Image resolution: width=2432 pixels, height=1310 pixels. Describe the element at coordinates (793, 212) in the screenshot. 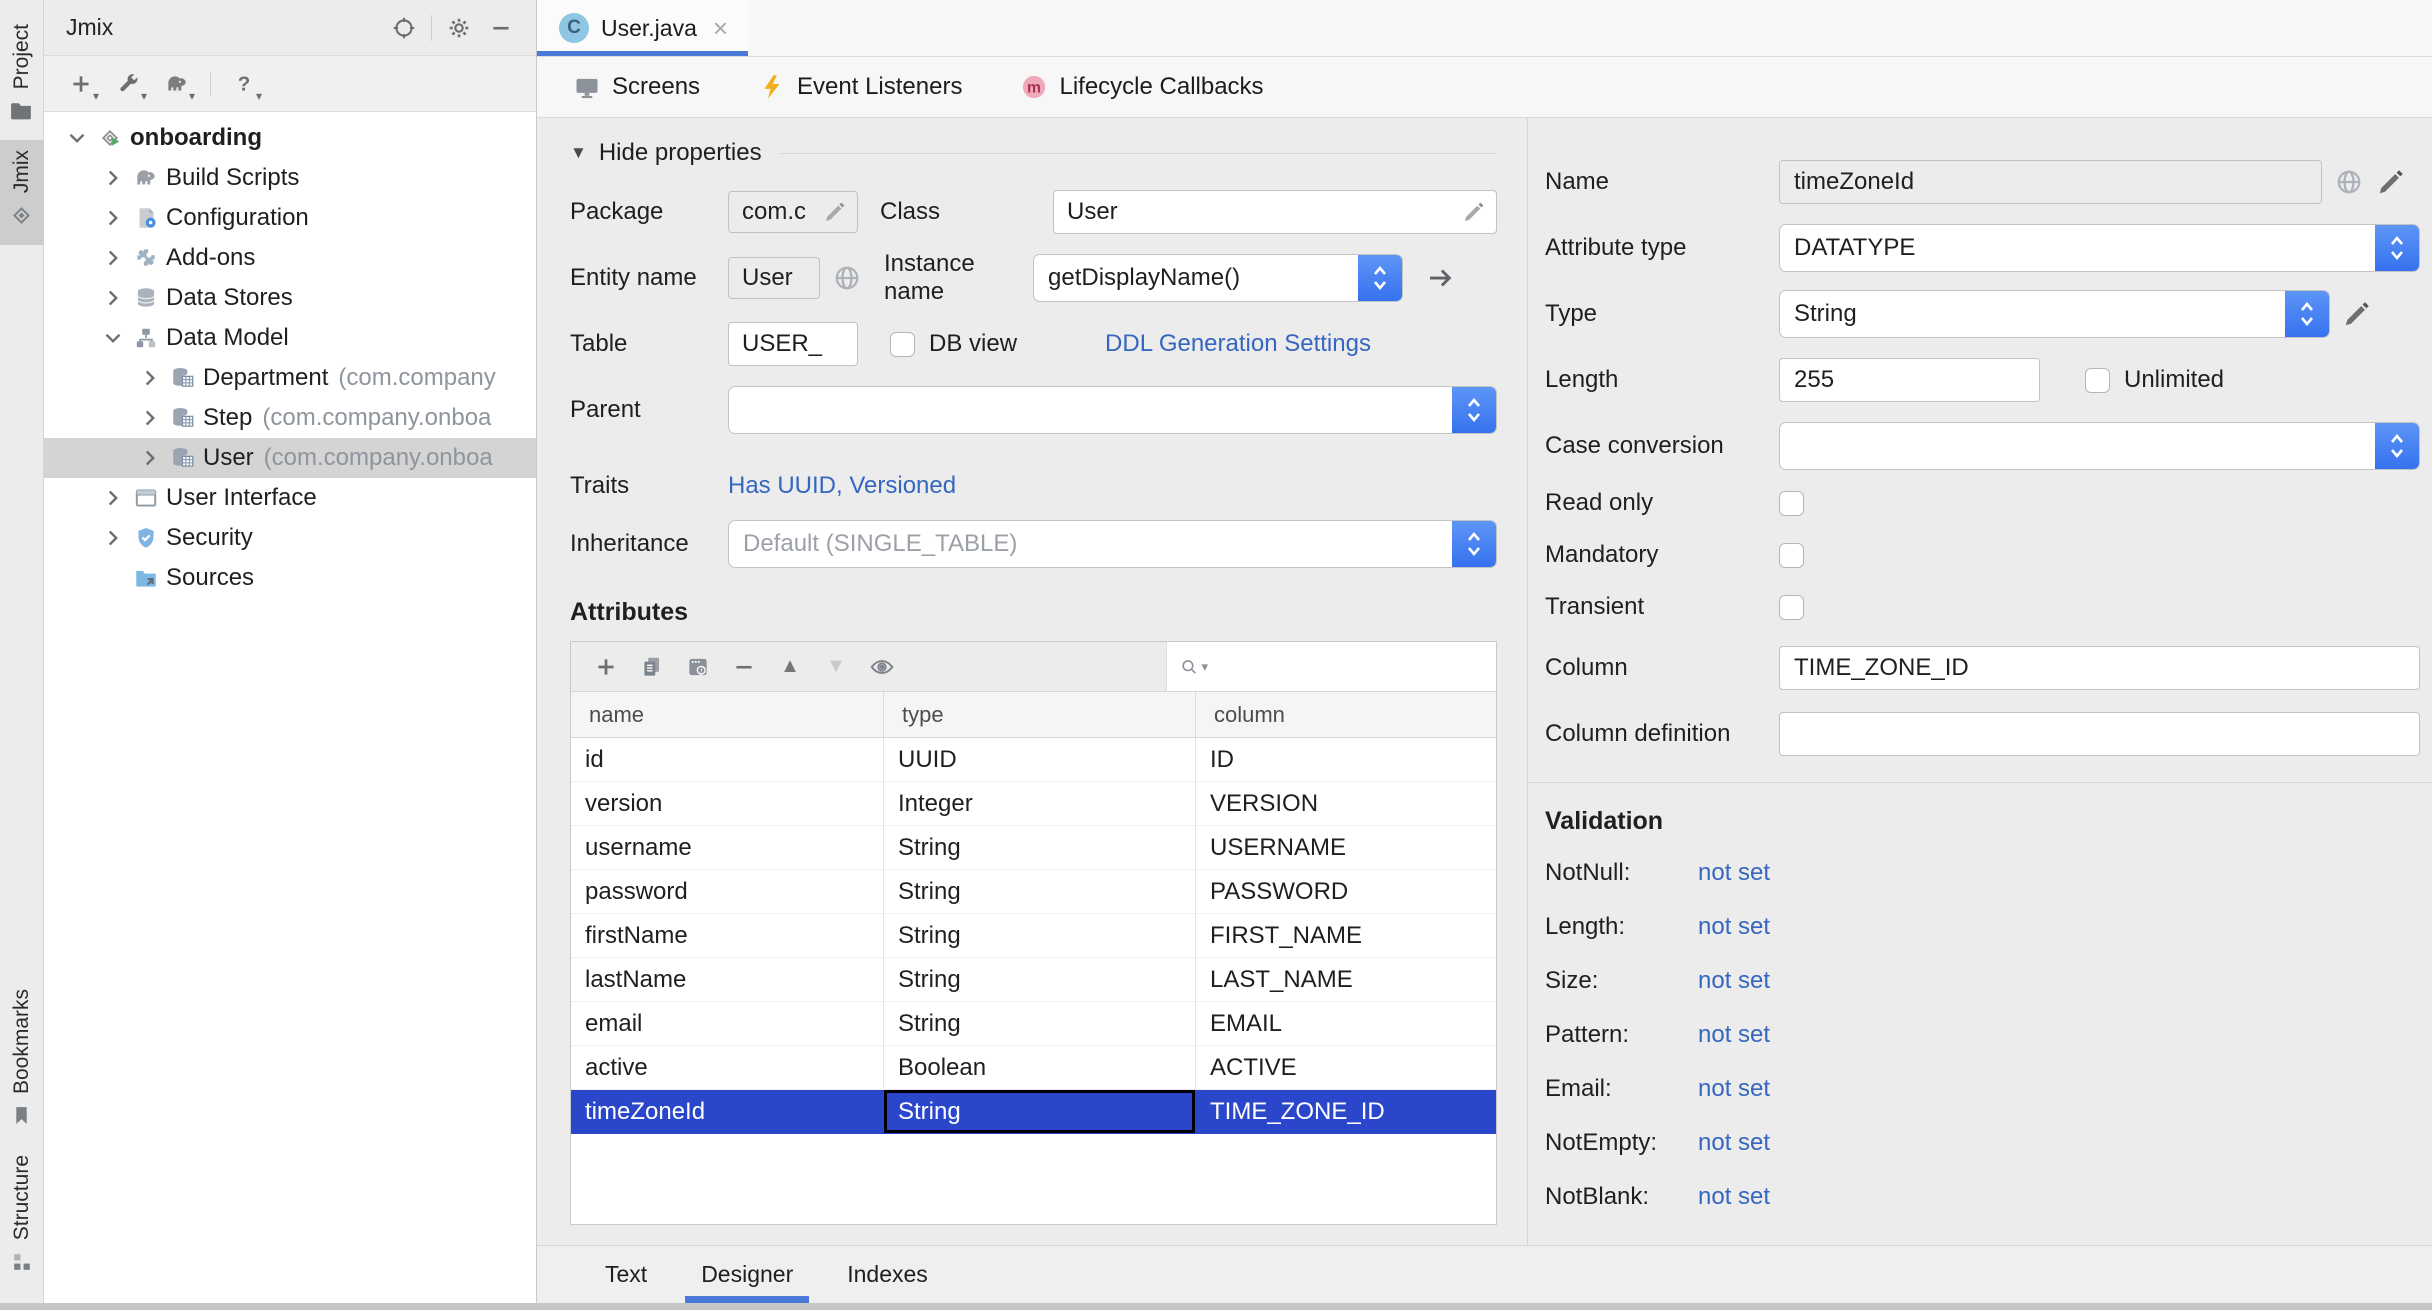

I see `package-field: com.c` at that location.